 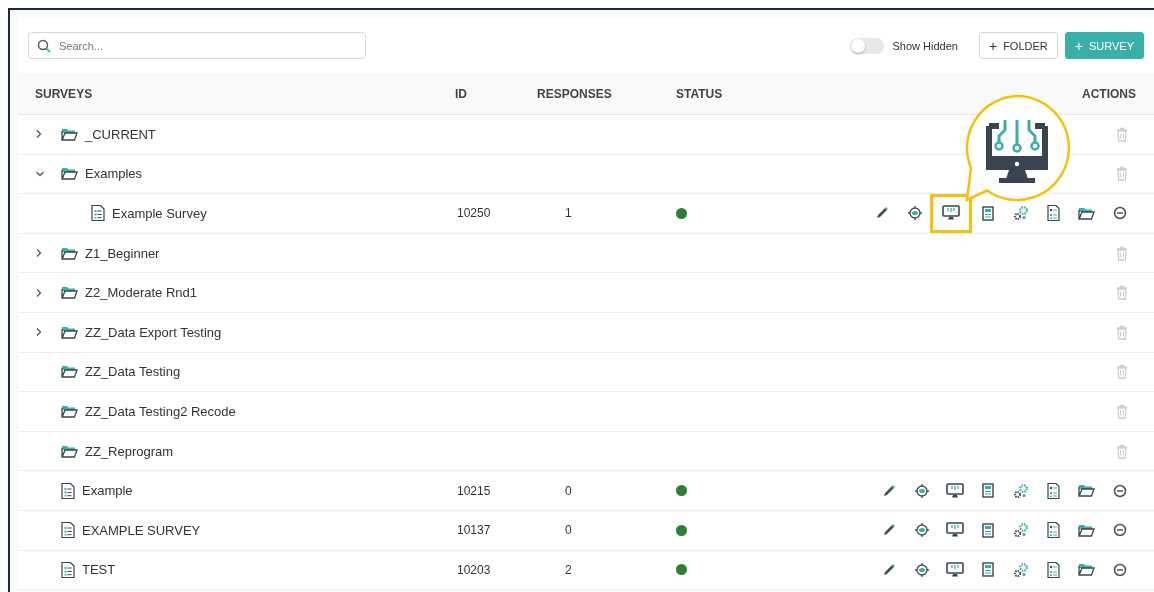 What do you see at coordinates (153, 332) in the screenshot?
I see `item-name: ZZ_Data Export Testing` at bounding box center [153, 332].